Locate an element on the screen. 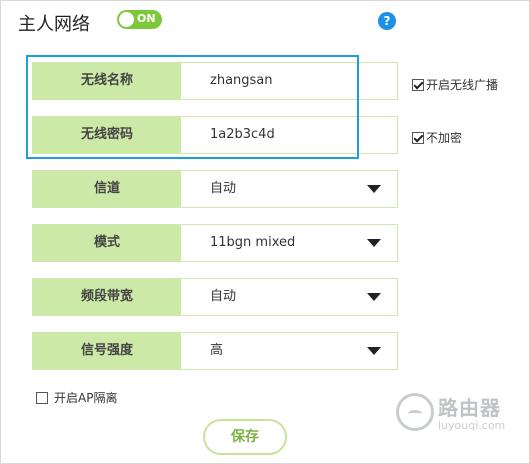 The image size is (530, 464). router-logo-icon is located at coordinates (415, 412).